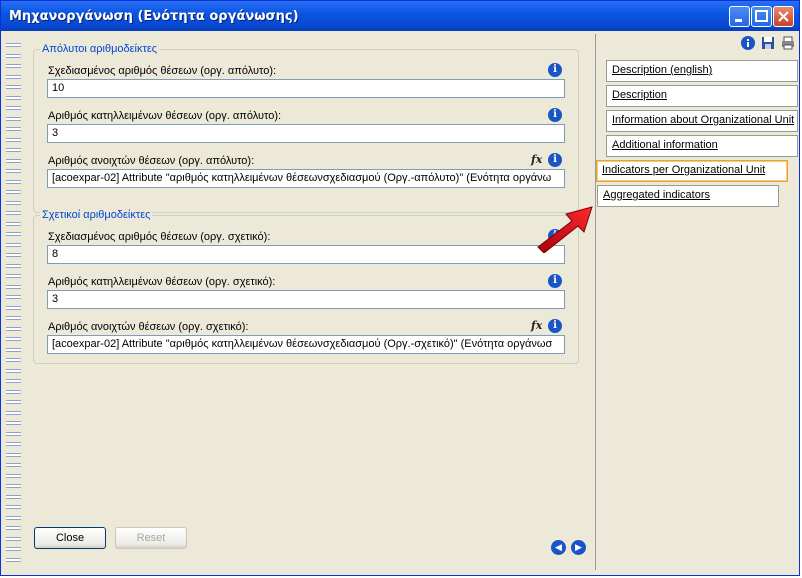  What do you see at coordinates (154, 16) in the screenshot?
I see `window-title: Μηχανοργάνωση (Ενότητα οργάνωσης)` at bounding box center [154, 16].